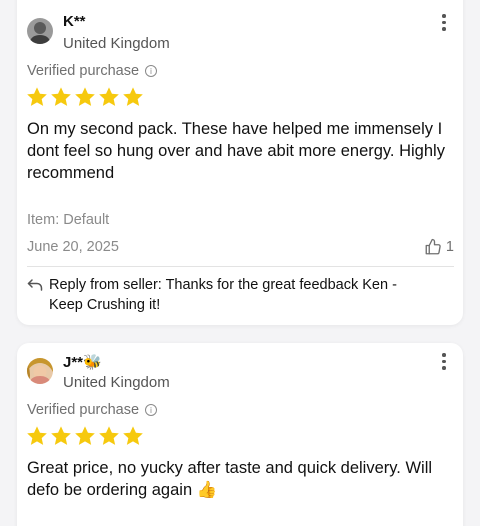  What do you see at coordinates (73, 247) in the screenshot?
I see `review-date: June 20, 2025` at bounding box center [73, 247].